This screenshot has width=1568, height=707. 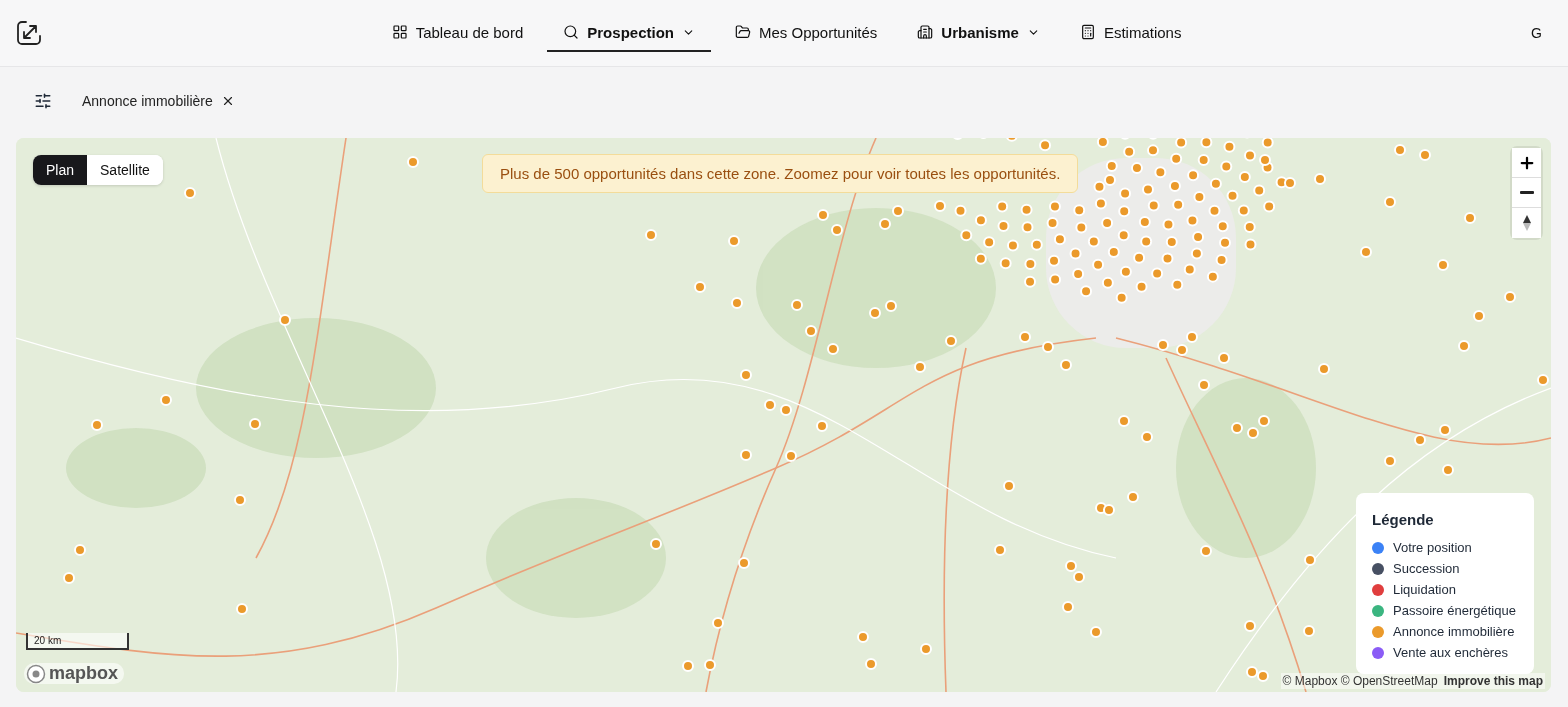 What do you see at coordinates (74, 673) in the screenshot?
I see `mapbox-logo: mapbox` at bounding box center [74, 673].